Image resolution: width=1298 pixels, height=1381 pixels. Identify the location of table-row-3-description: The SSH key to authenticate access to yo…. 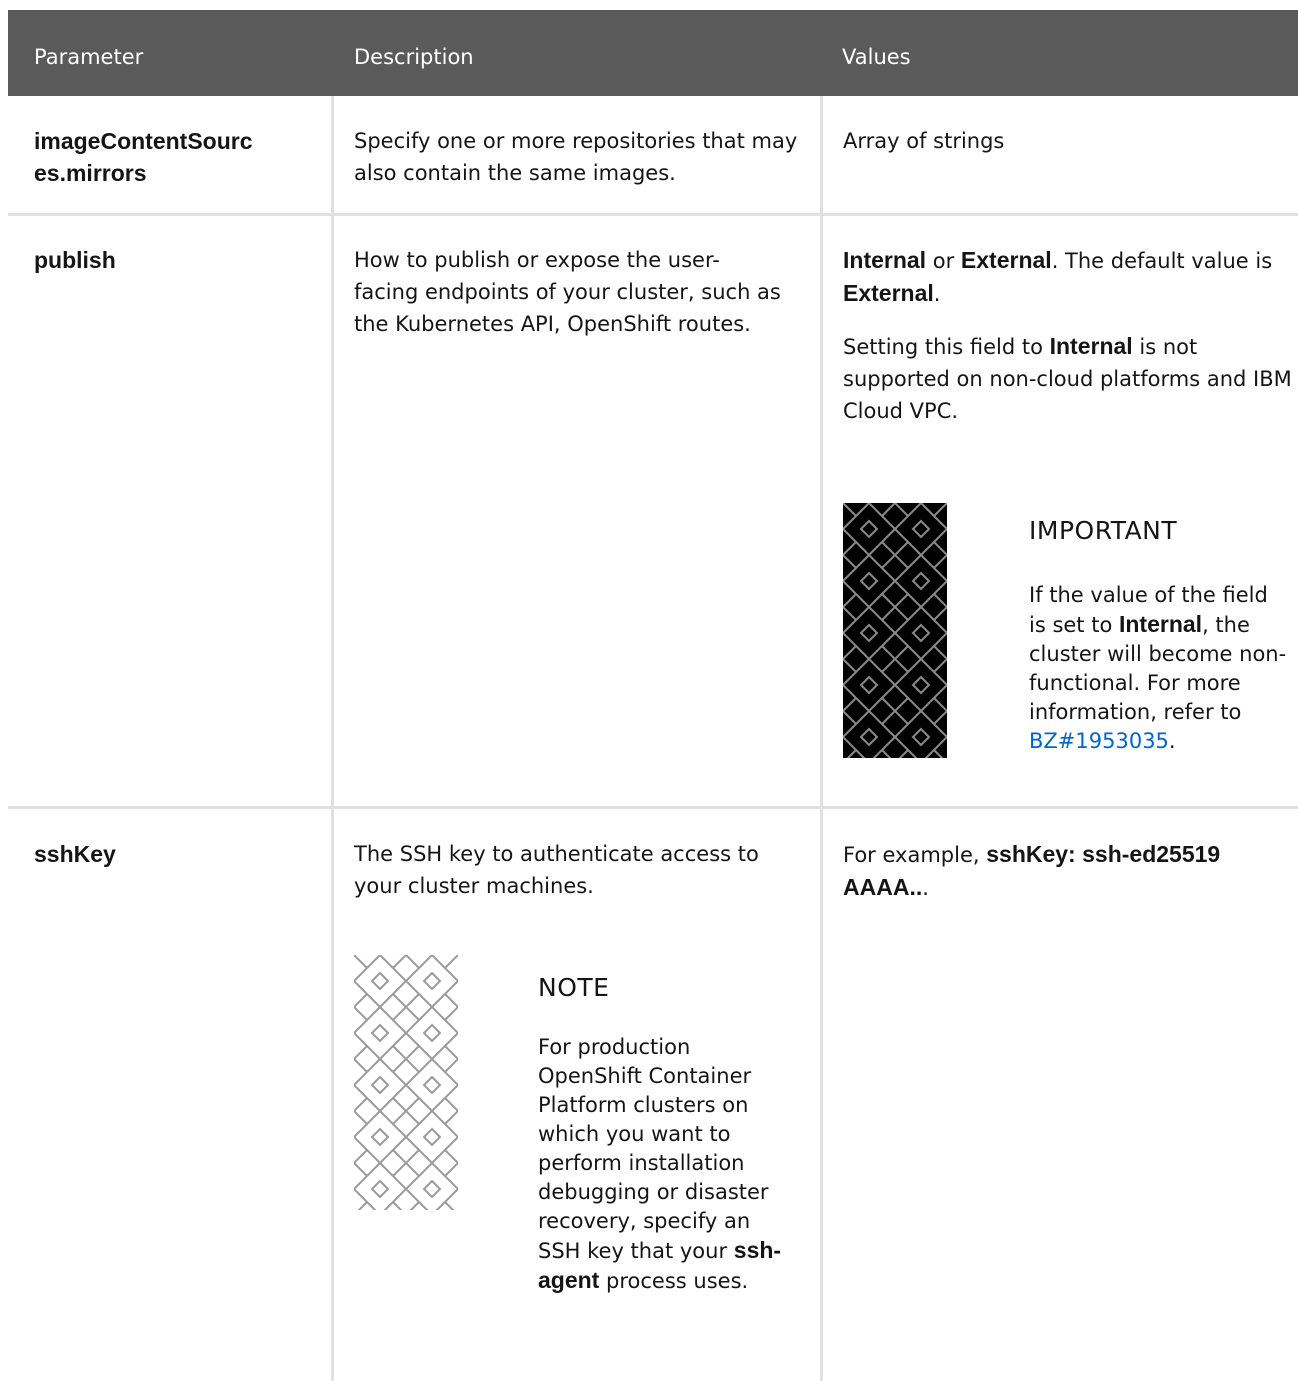
(579, 870).